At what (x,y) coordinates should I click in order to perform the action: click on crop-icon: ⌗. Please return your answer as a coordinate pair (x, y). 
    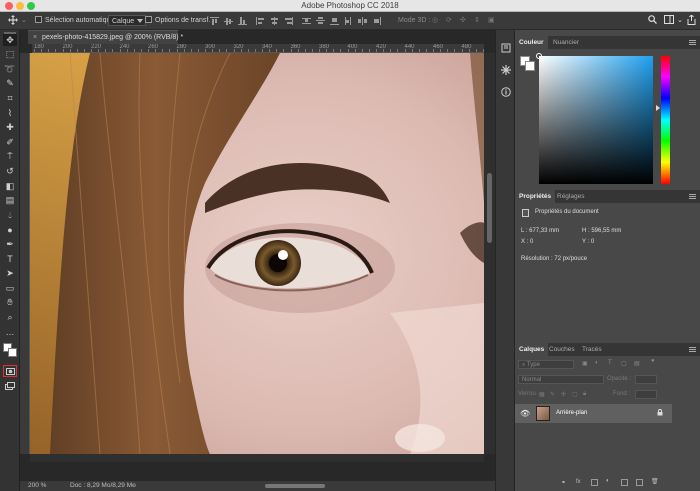
    Looking at the image, I should click on (10, 98).